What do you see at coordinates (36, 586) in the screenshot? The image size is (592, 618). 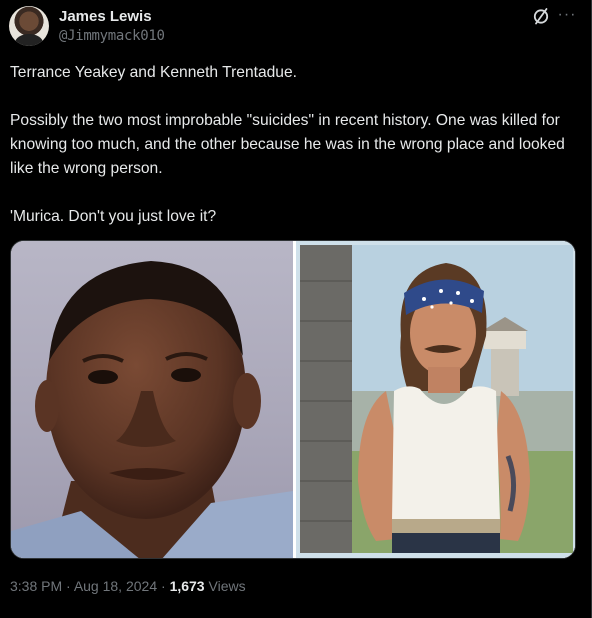 I see `tweet-time: 3:38 PM` at bounding box center [36, 586].